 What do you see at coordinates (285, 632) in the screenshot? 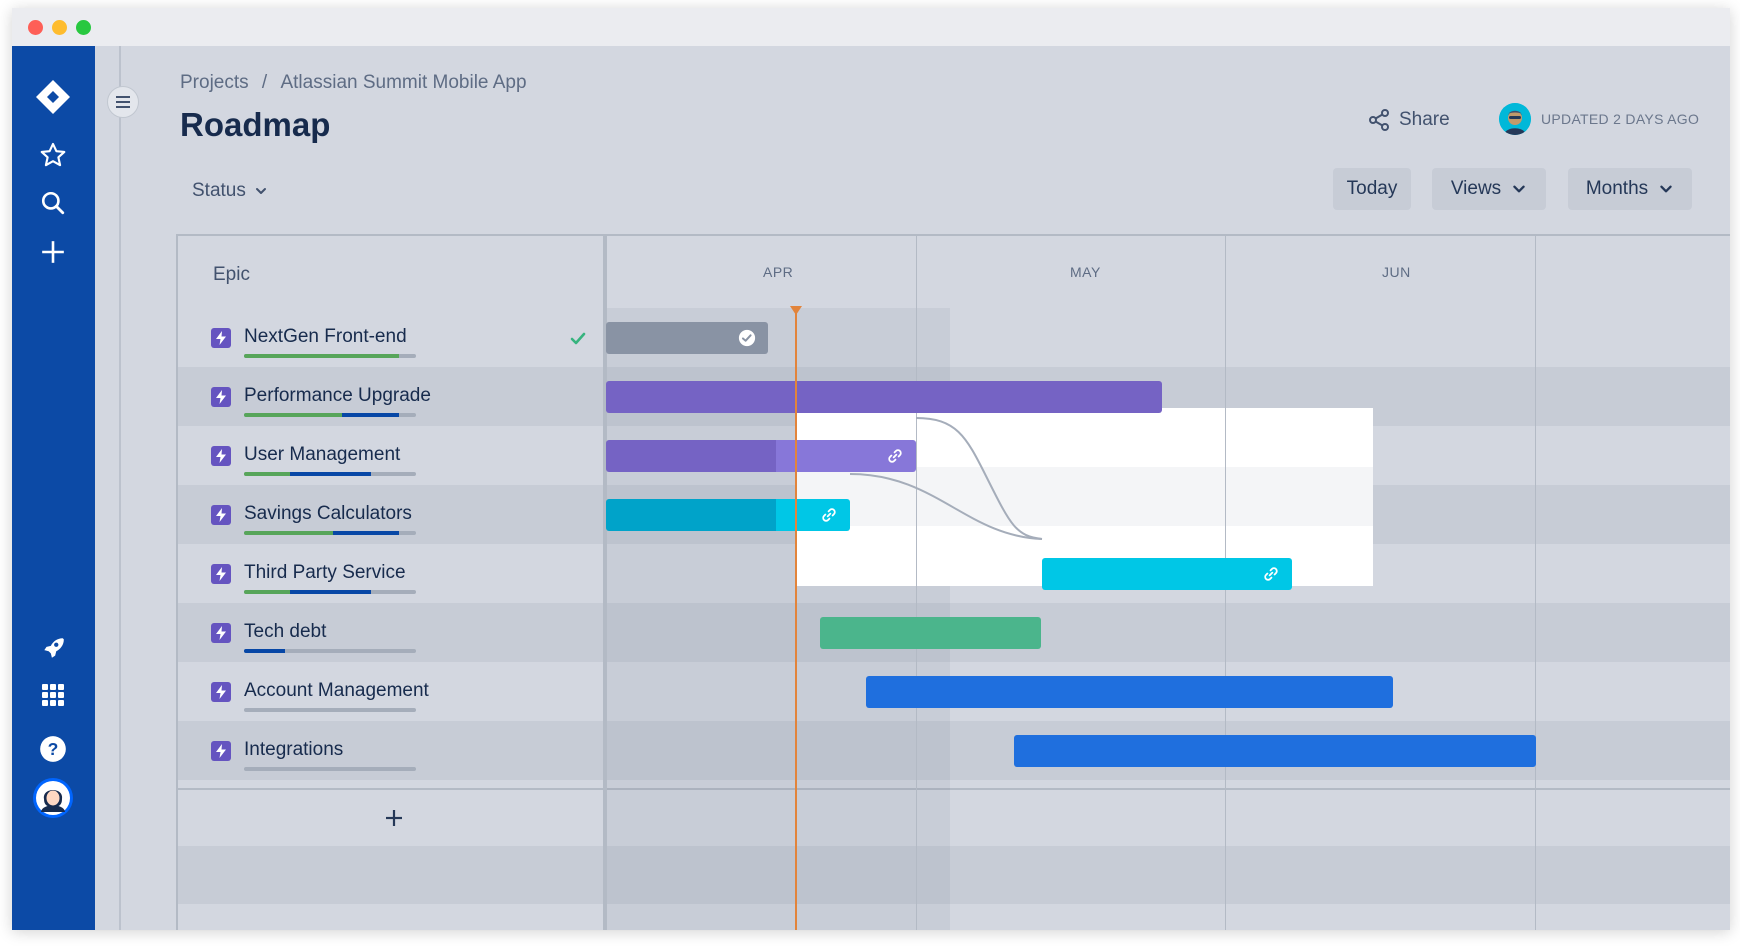
I see `epic-name: Tech debt` at bounding box center [285, 632].